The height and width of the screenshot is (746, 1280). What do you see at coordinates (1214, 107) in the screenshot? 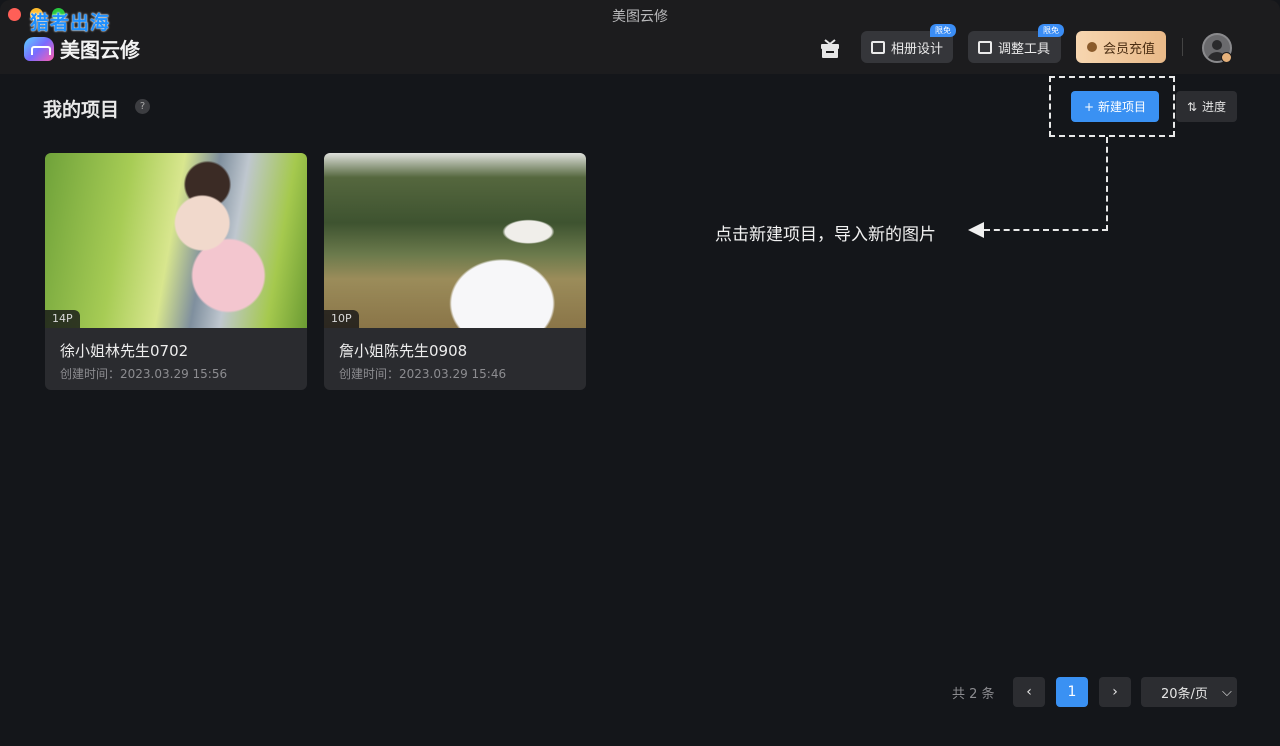
I see `progress-label: 进度` at bounding box center [1214, 107].